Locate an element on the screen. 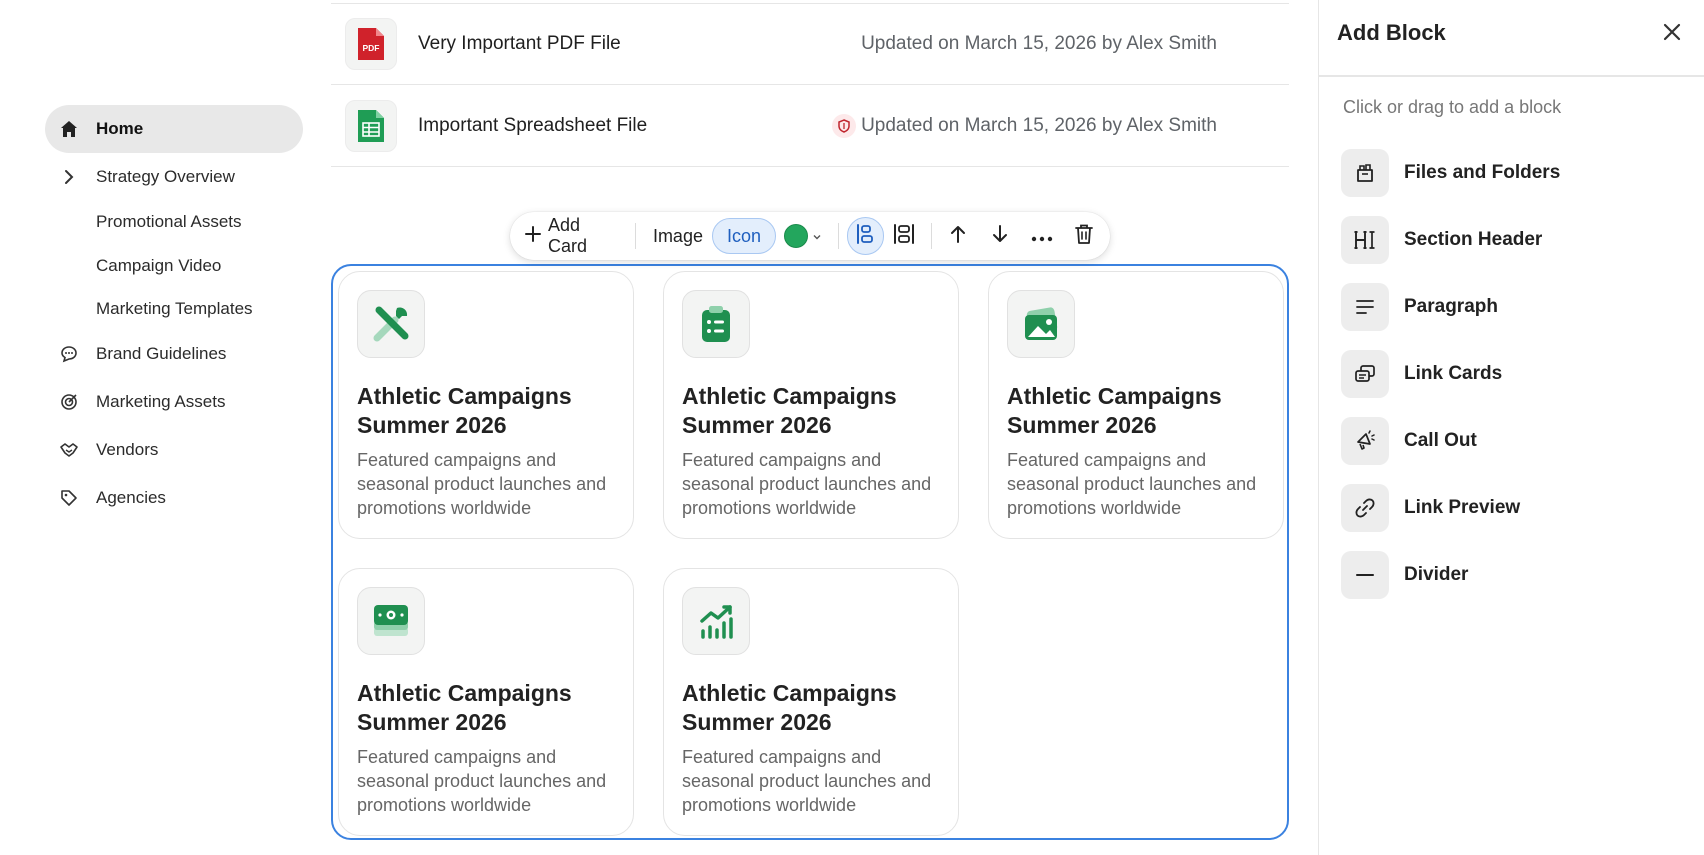 The height and width of the screenshot is (855, 1704). panel-divider is located at coordinates (1511, 76).